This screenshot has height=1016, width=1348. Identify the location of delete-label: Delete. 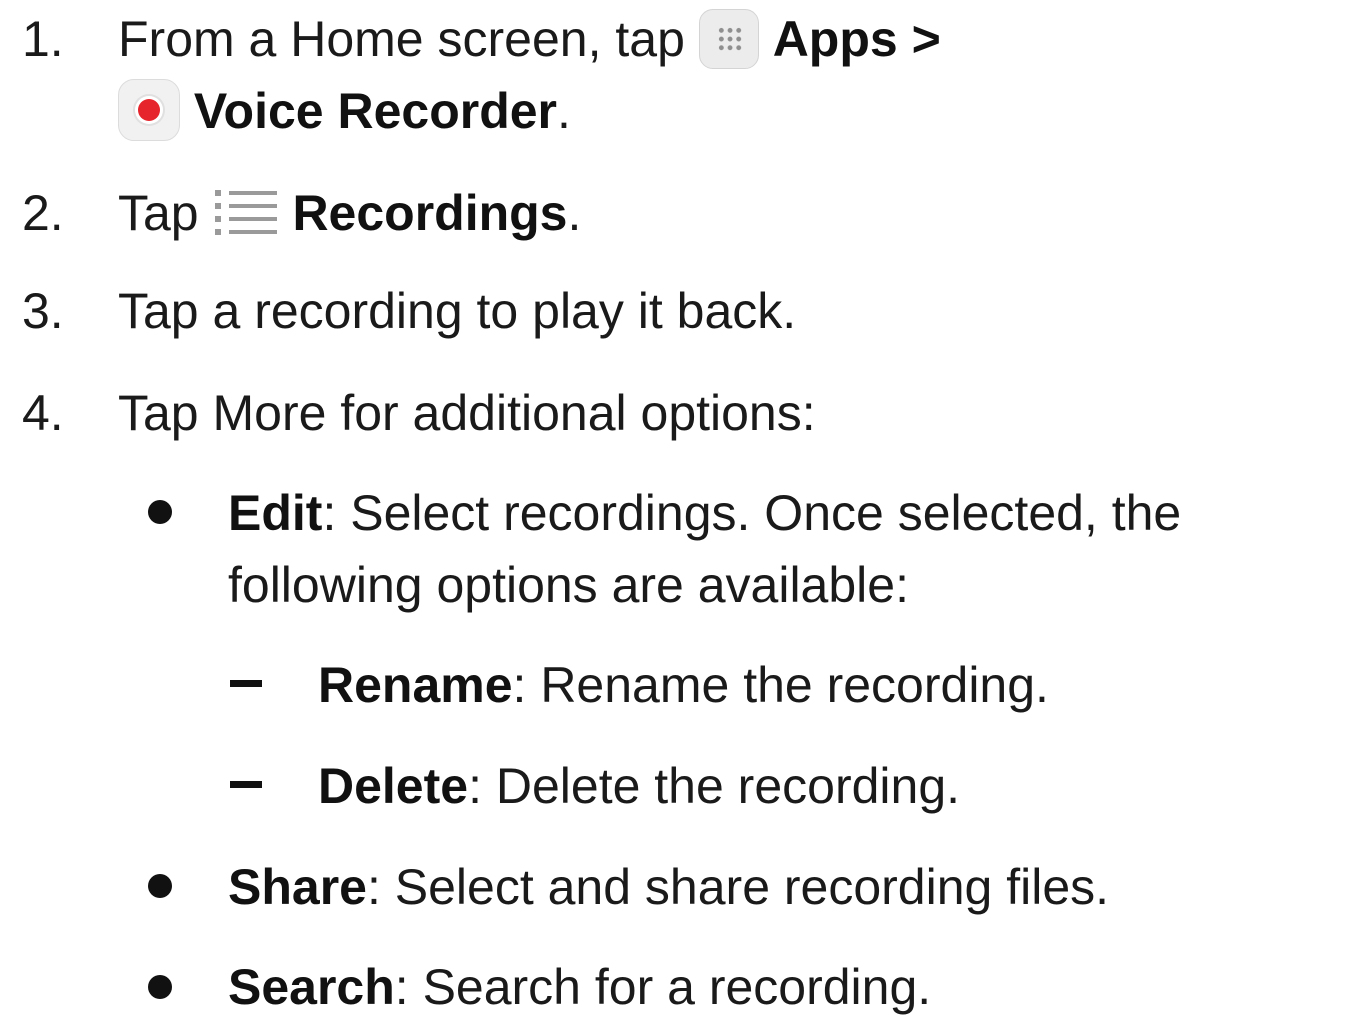
(393, 786).